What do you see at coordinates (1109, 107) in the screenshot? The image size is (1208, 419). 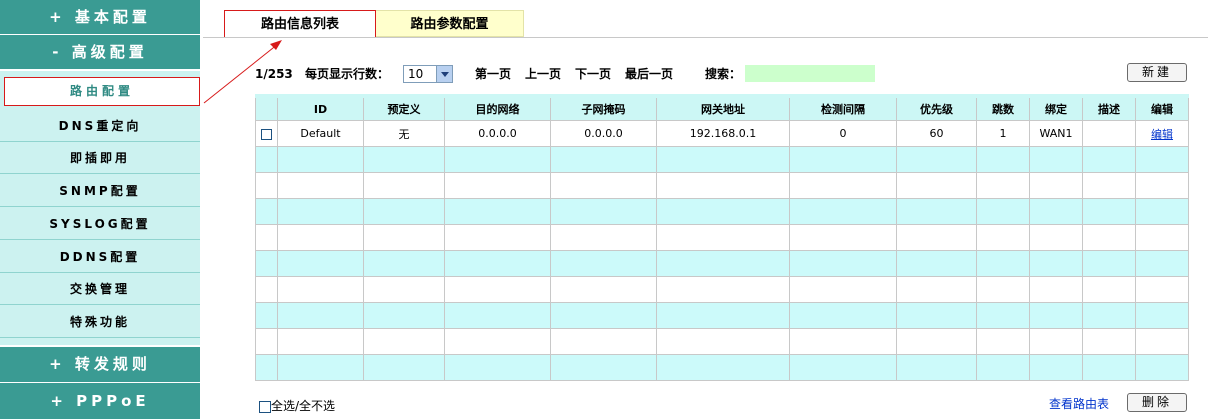 I see `col-header-description: 描述` at bounding box center [1109, 107].